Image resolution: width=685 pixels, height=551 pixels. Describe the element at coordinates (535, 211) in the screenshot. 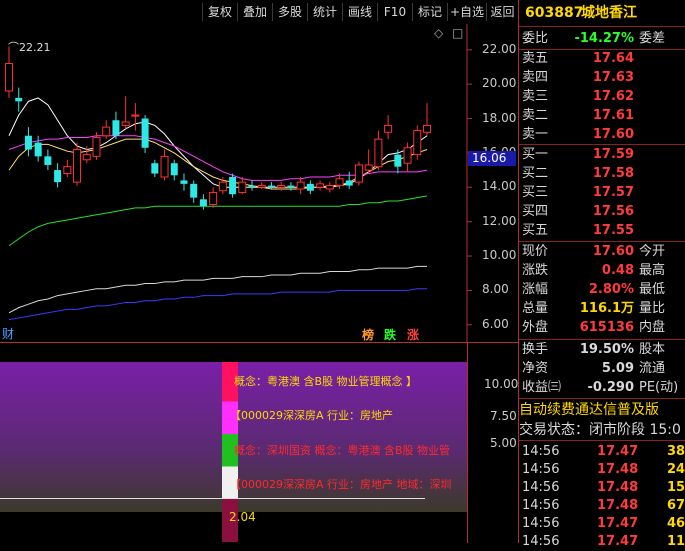

I see `bid-label: 买四` at that location.